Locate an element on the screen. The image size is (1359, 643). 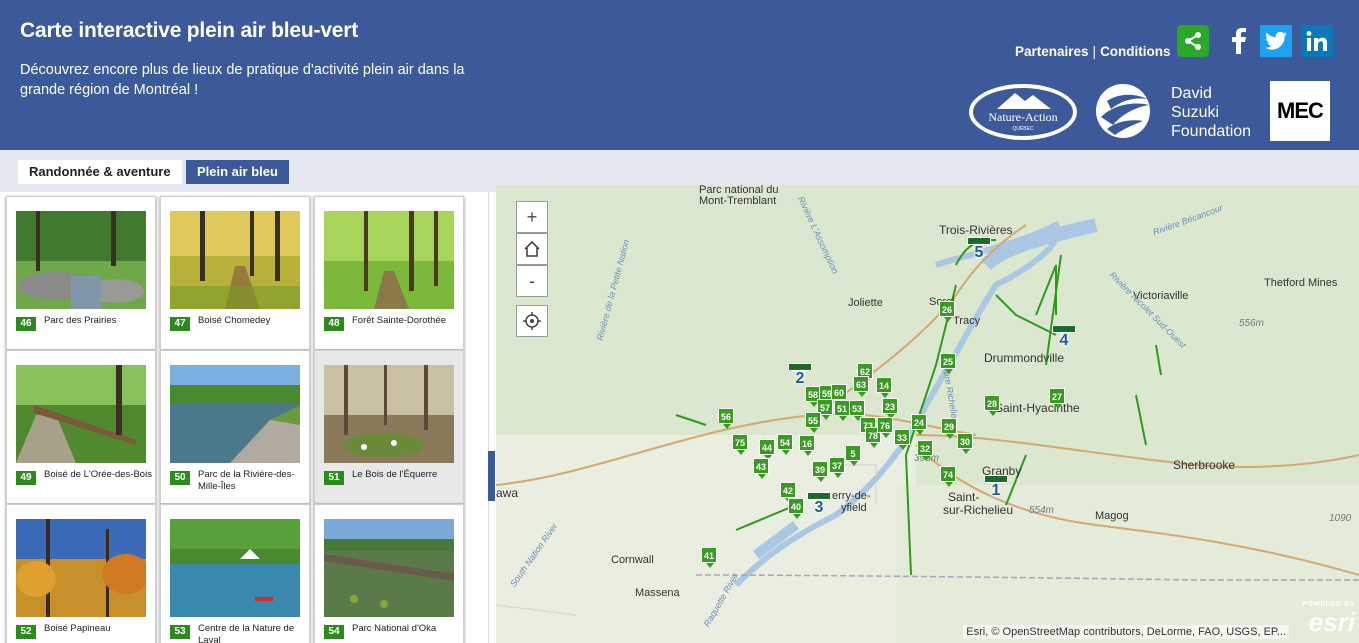
map-label: Thetford Mines is located at coordinates (1301, 283).